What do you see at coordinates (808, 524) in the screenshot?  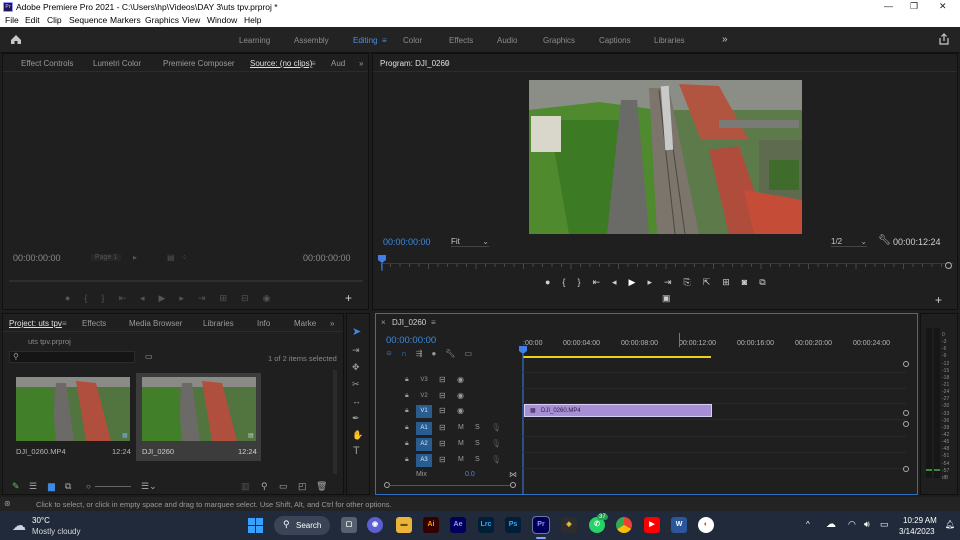 I see `show-hidden-icons-icon: ^` at bounding box center [808, 524].